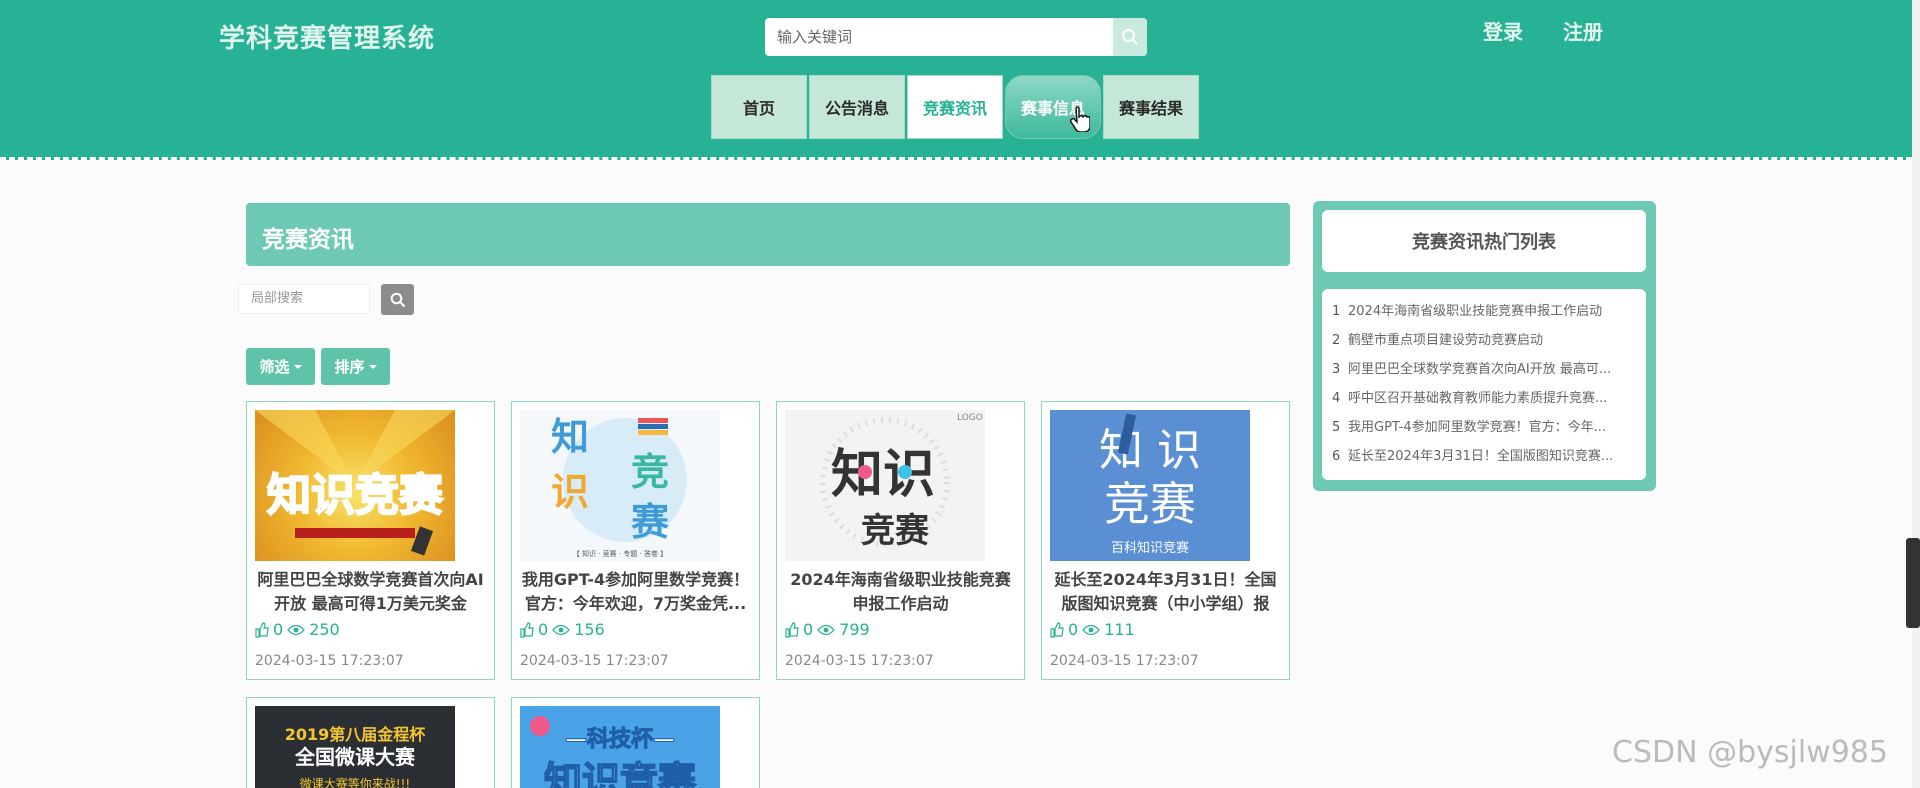  I want to click on tech-cup-contest-poster: —科技杯— 知识竞赛, so click(614, 752).